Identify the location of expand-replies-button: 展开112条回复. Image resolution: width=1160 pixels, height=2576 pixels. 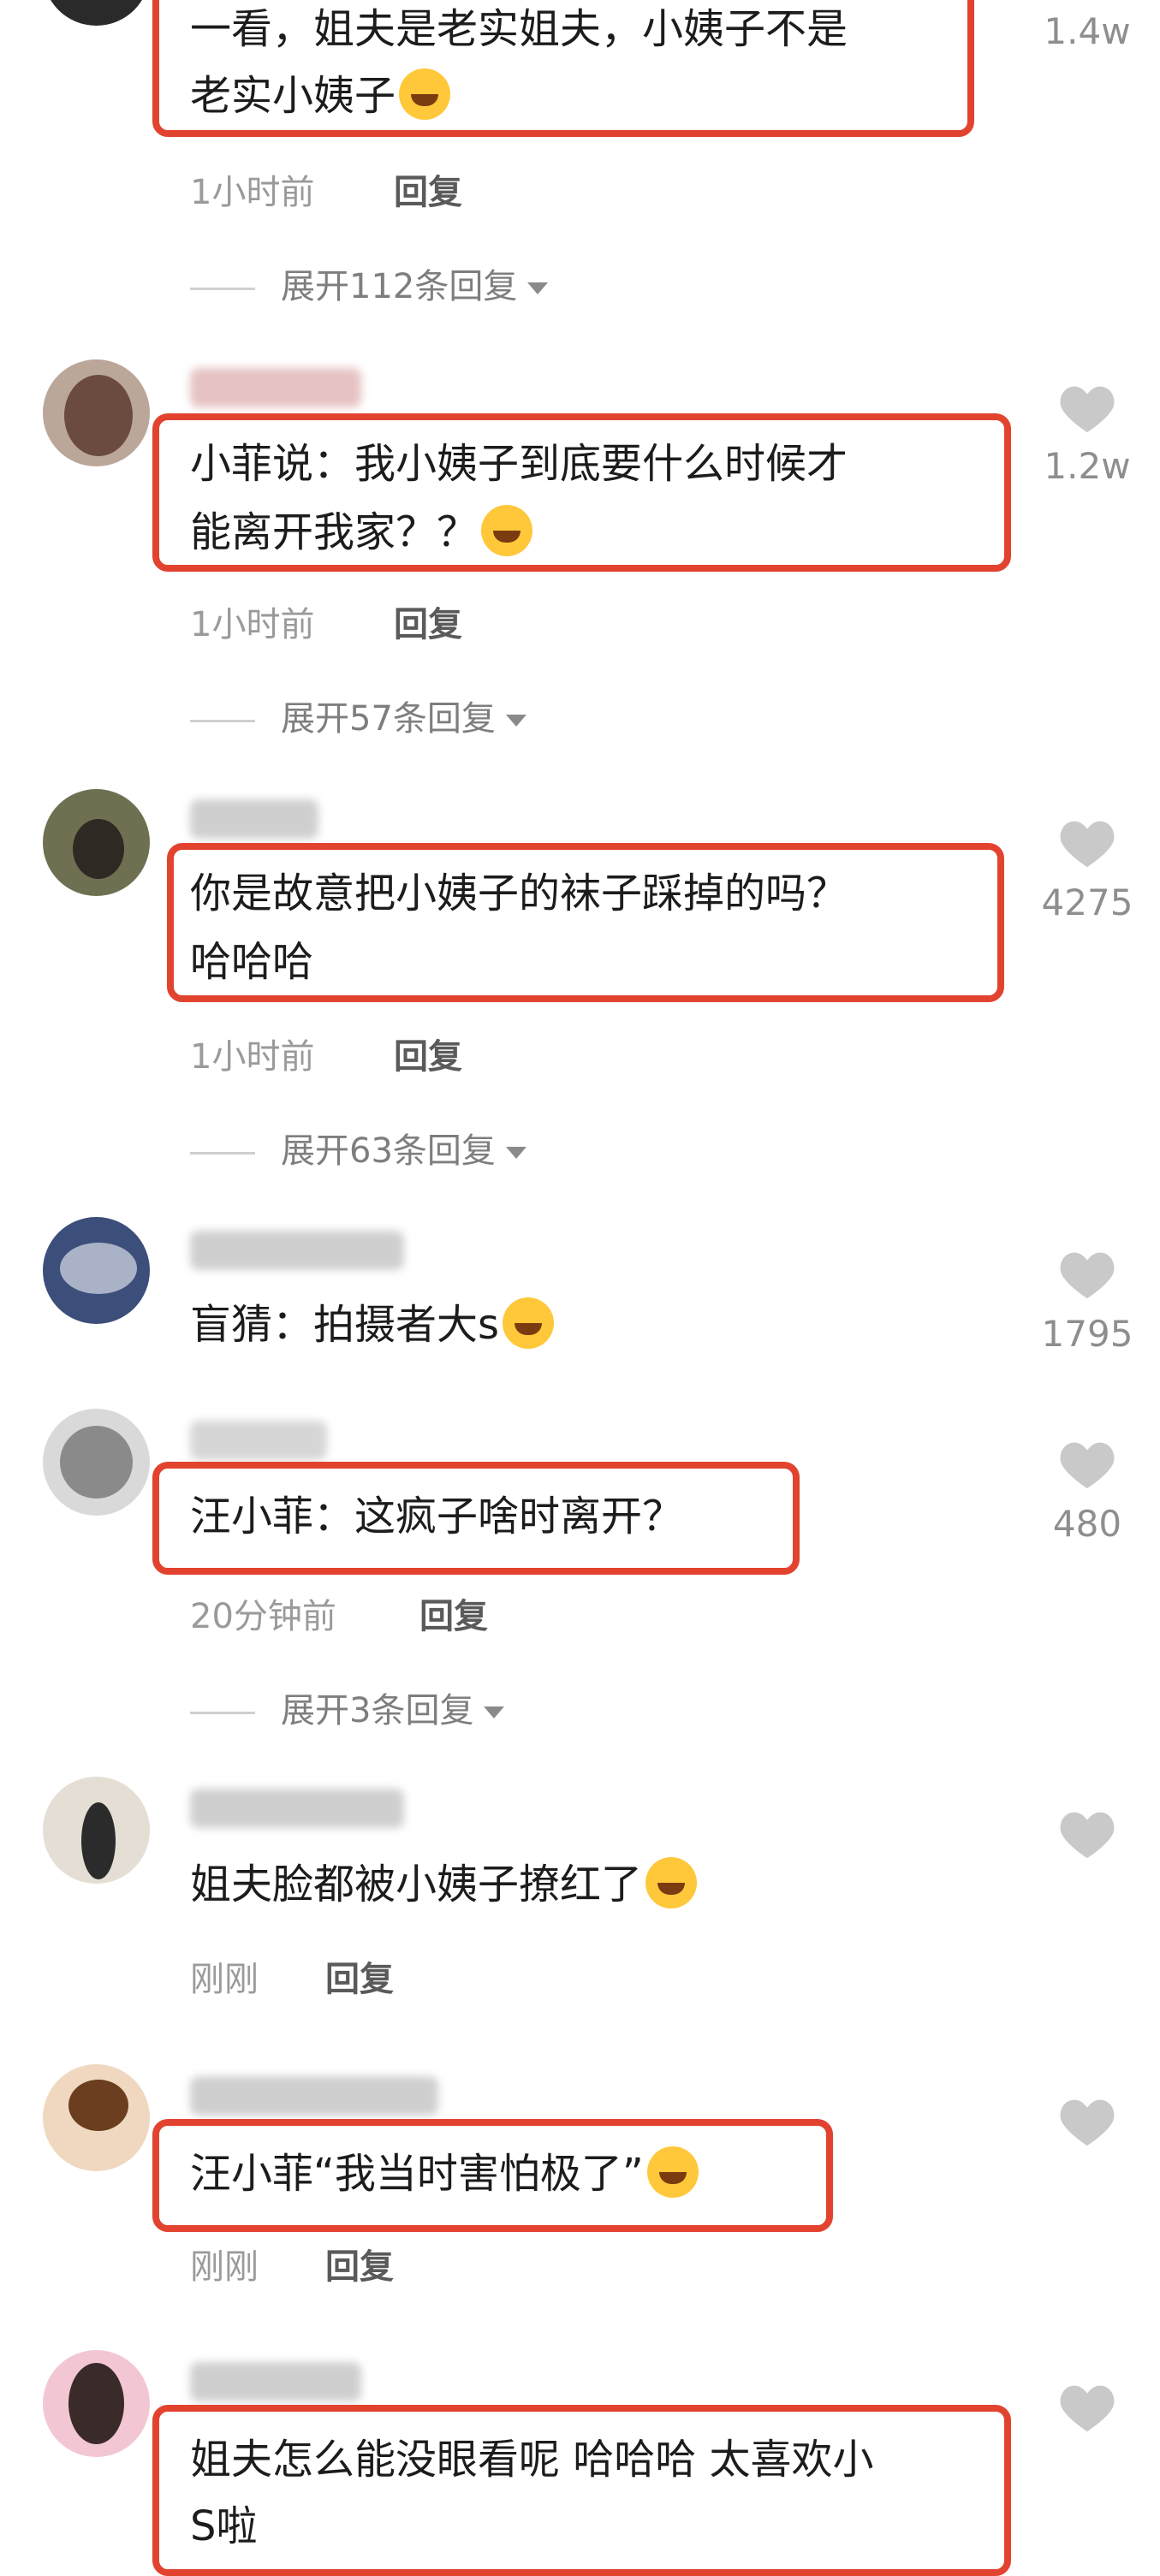
(369, 283).